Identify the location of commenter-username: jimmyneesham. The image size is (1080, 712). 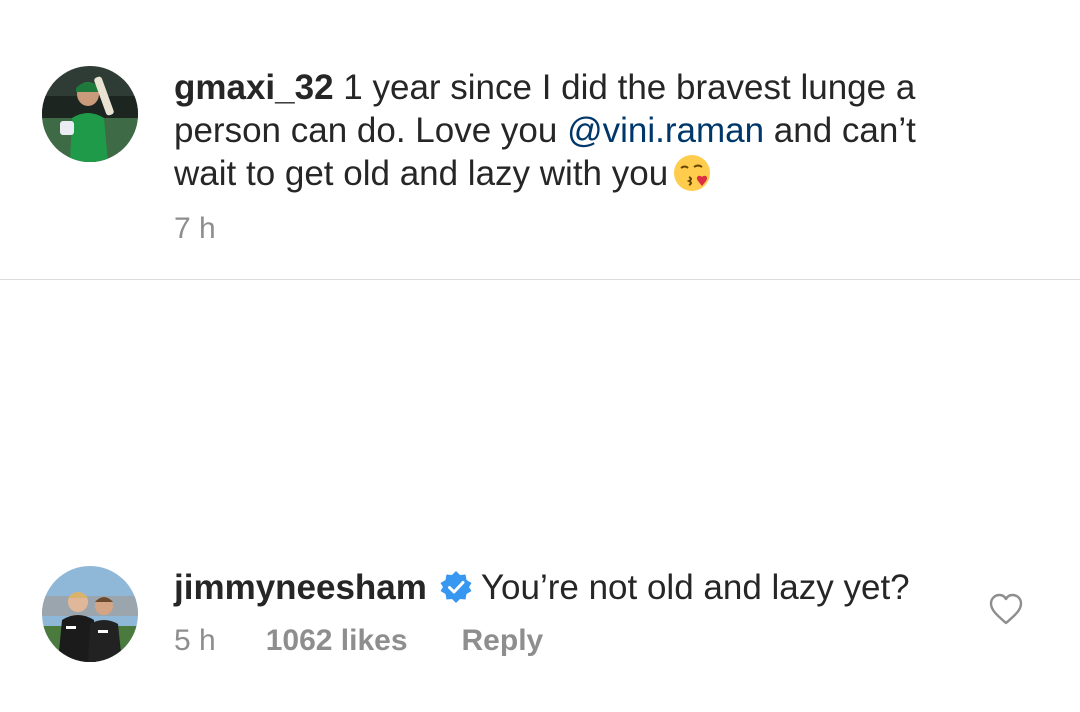
(300, 587).